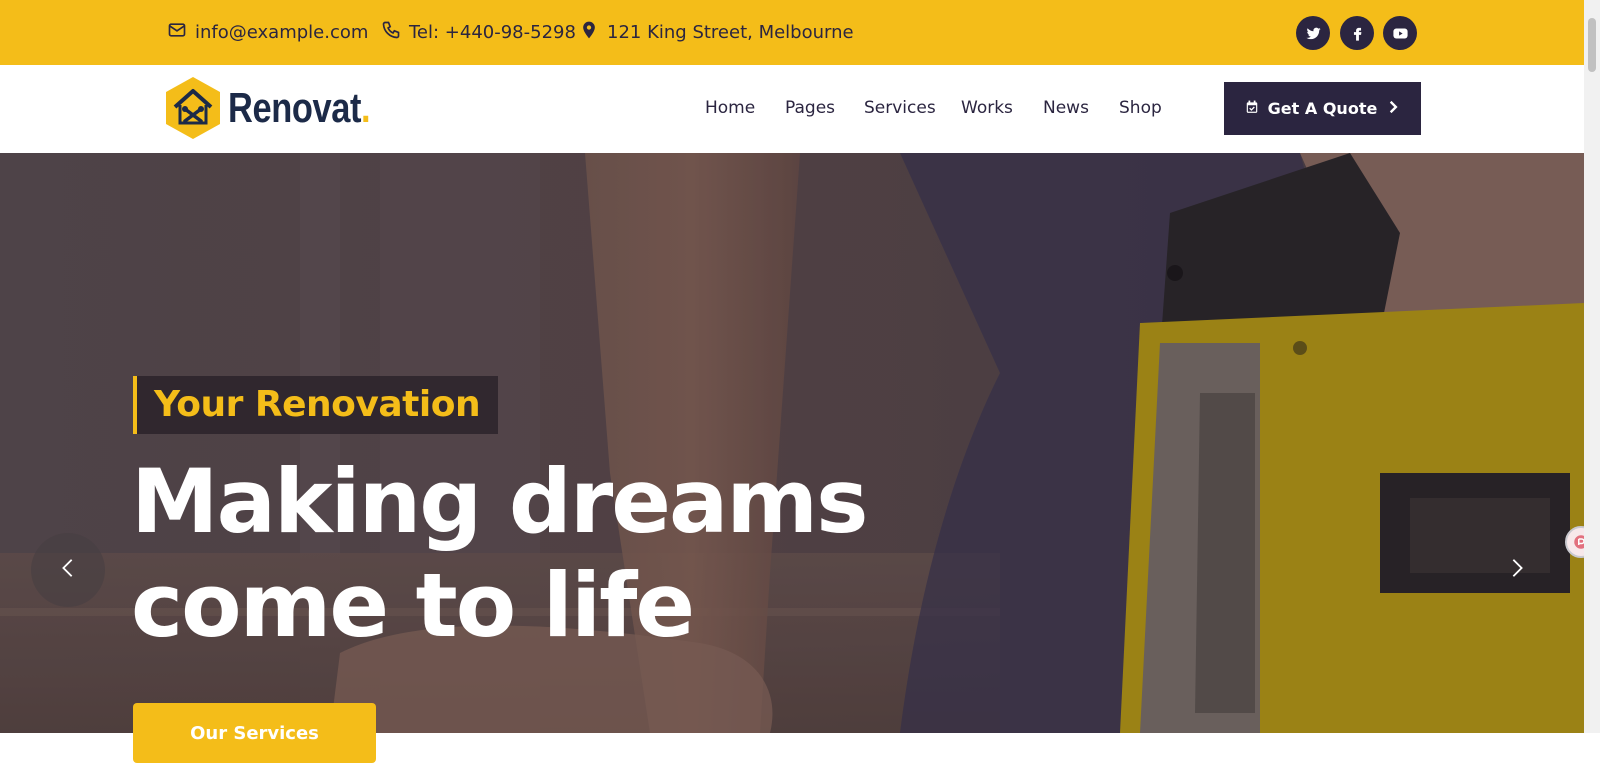 This screenshot has height=763, width=1600. Describe the element at coordinates (810, 108) in the screenshot. I see `nav-pages: Pages` at that location.